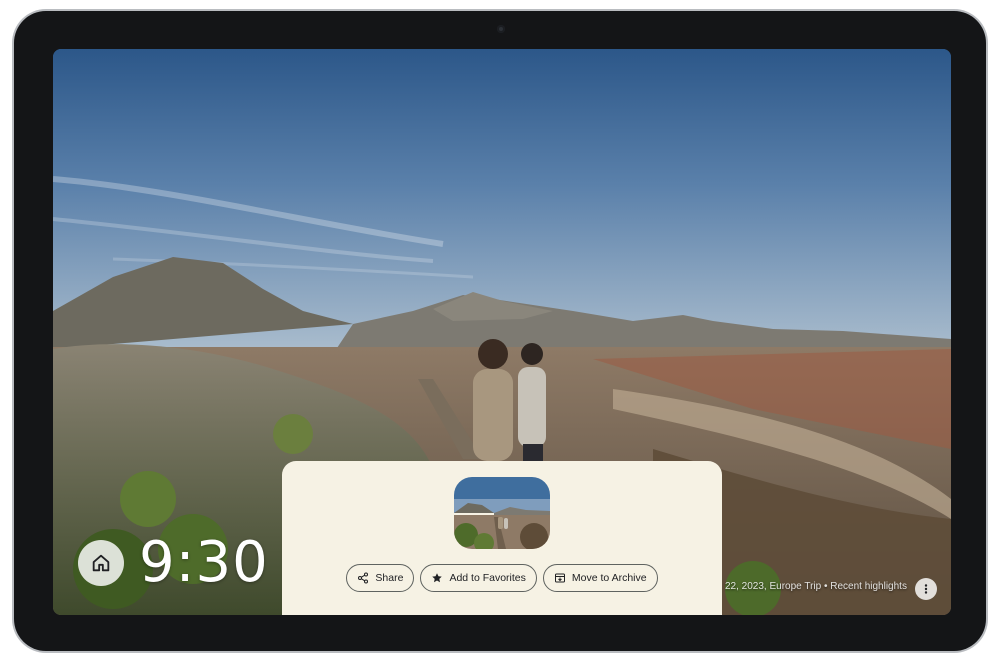 The width and height of the screenshot is (1000, 664). I want to click on share-button: Share, so click(380, 578).